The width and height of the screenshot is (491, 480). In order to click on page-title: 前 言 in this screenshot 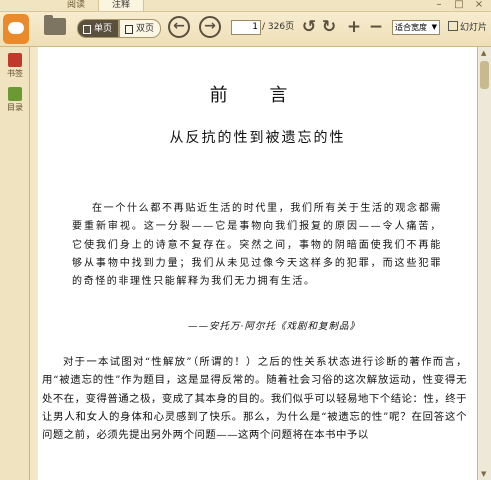, I will do `click(257, 95)`.